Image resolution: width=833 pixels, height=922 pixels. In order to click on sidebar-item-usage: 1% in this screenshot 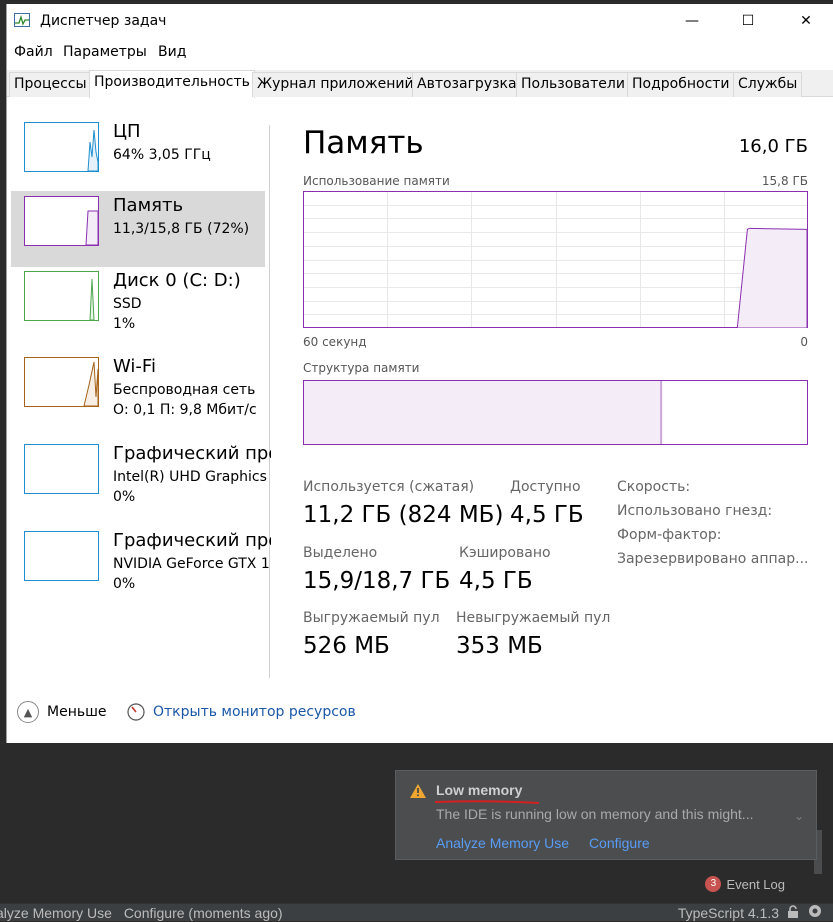, I will do `click(124, 324)`.